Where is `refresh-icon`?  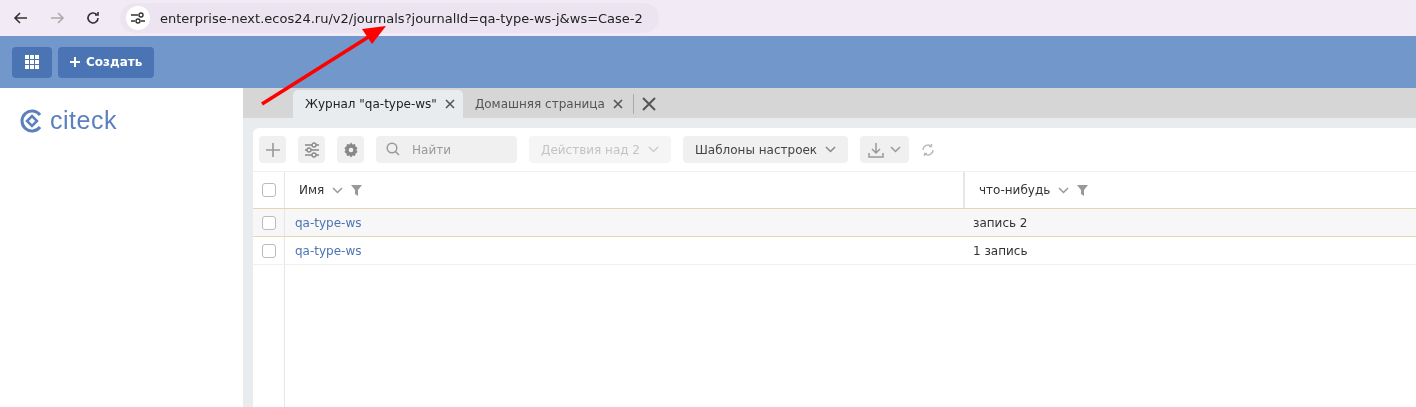 refresh-icon is located at coordinates (928, 149).